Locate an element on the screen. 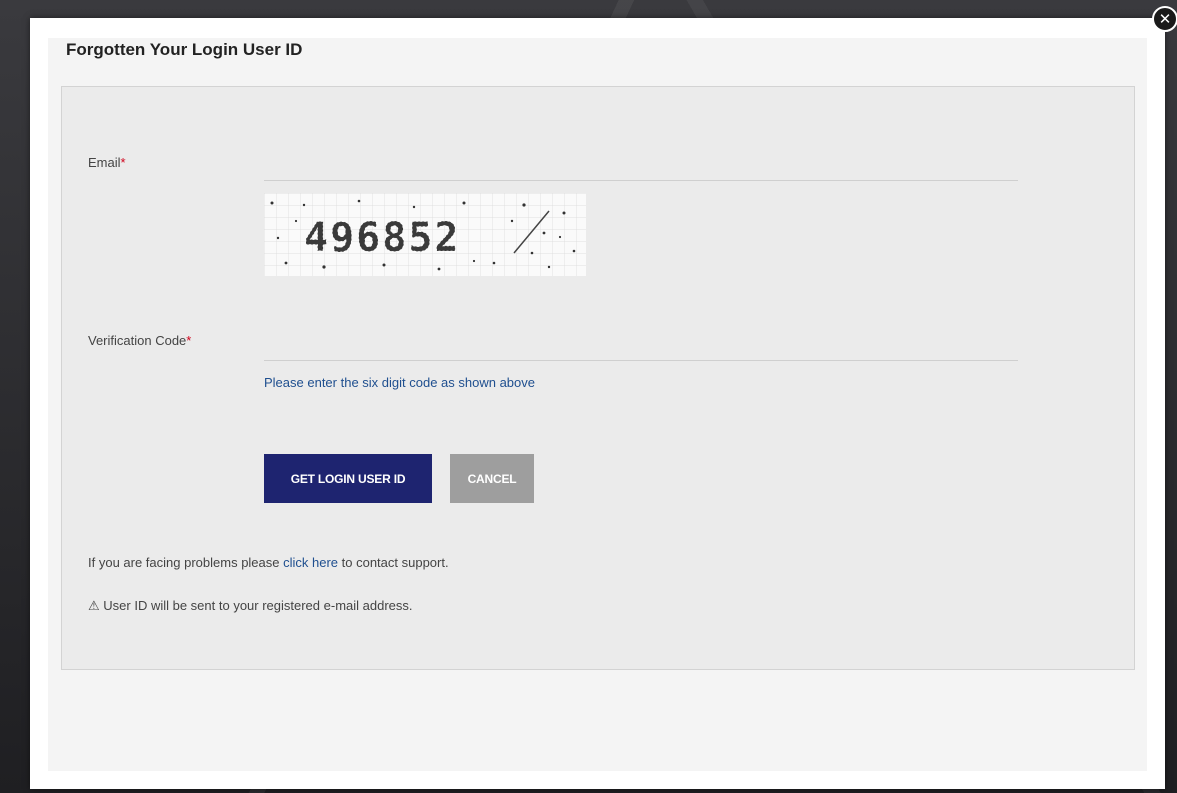 The height and width of the screenshot is (793, 1177). get-login-user-id-button: GET LOGIN USER ID is located at coordinates (348, 478).